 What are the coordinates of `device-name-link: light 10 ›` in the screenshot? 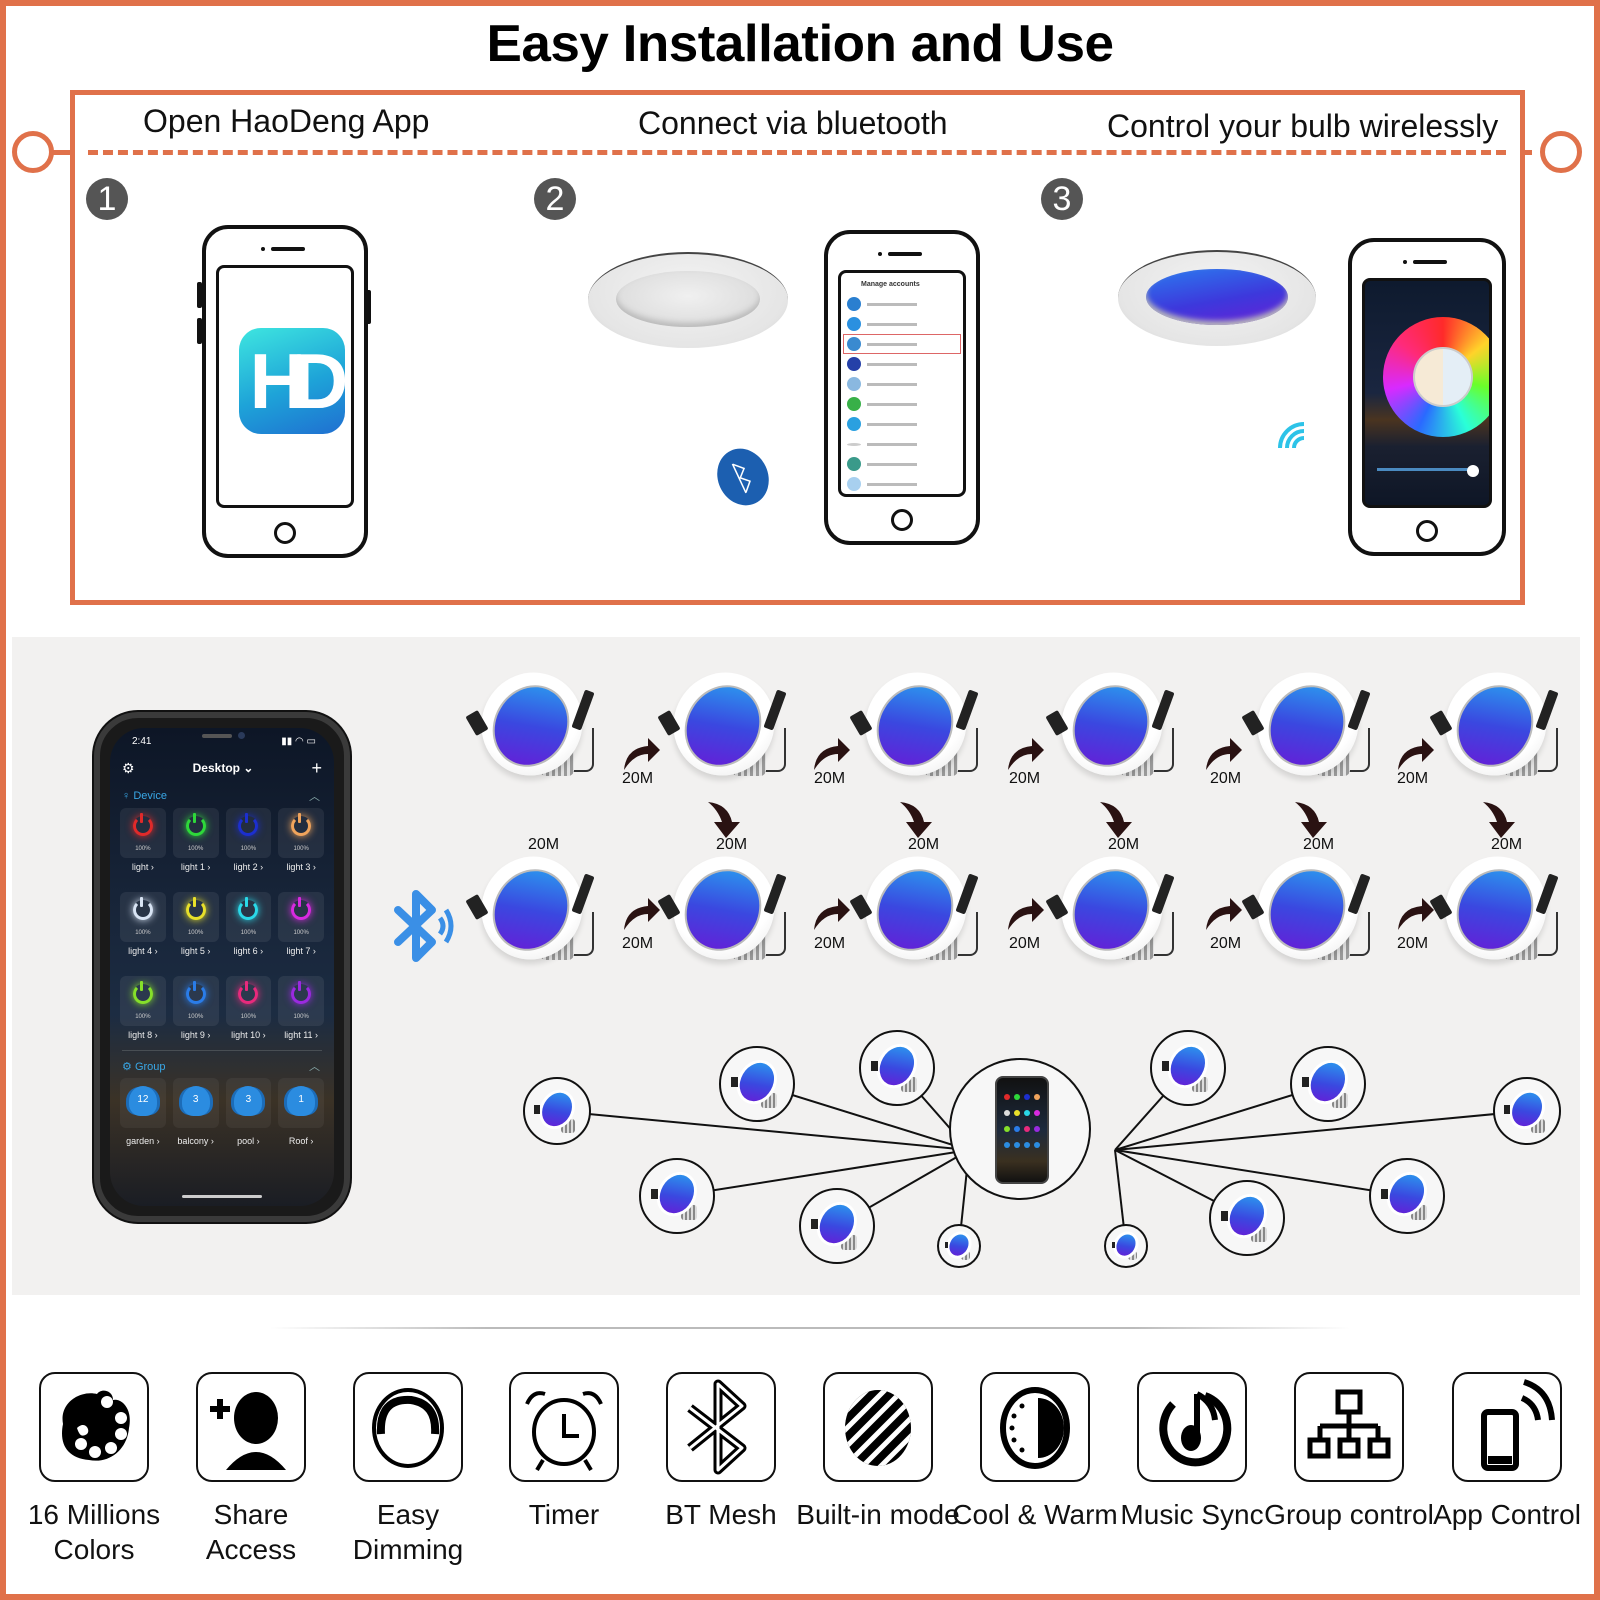 It's located at (249, 1035).